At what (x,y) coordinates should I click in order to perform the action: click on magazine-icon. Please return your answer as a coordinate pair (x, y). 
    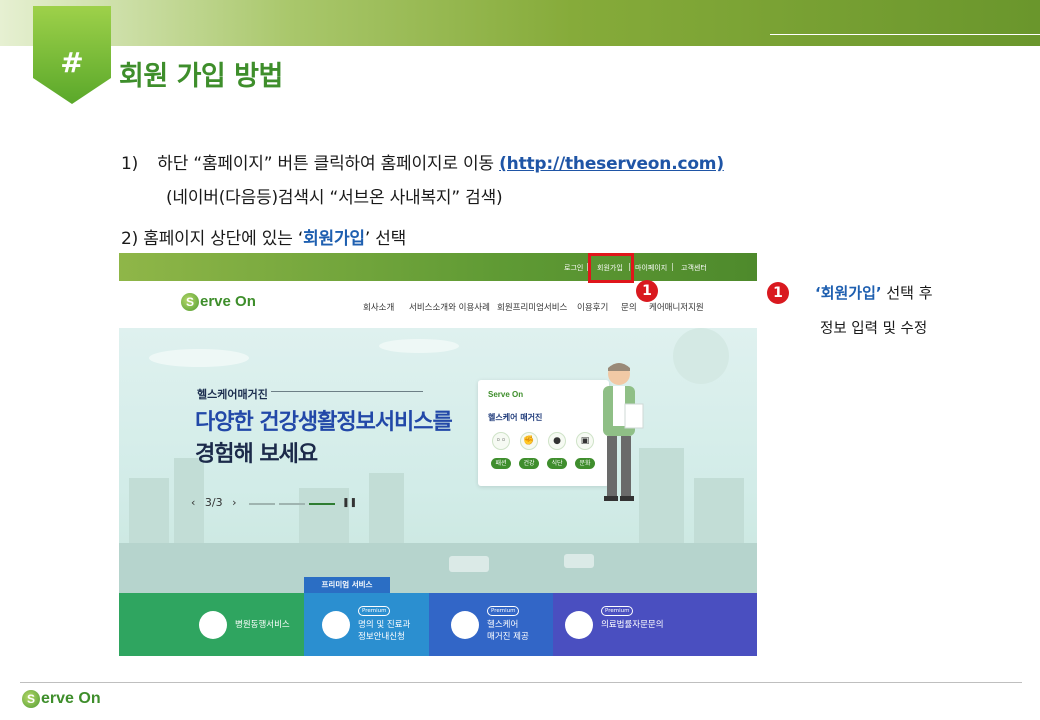
    Looking at the image, I should click on (465, 625).